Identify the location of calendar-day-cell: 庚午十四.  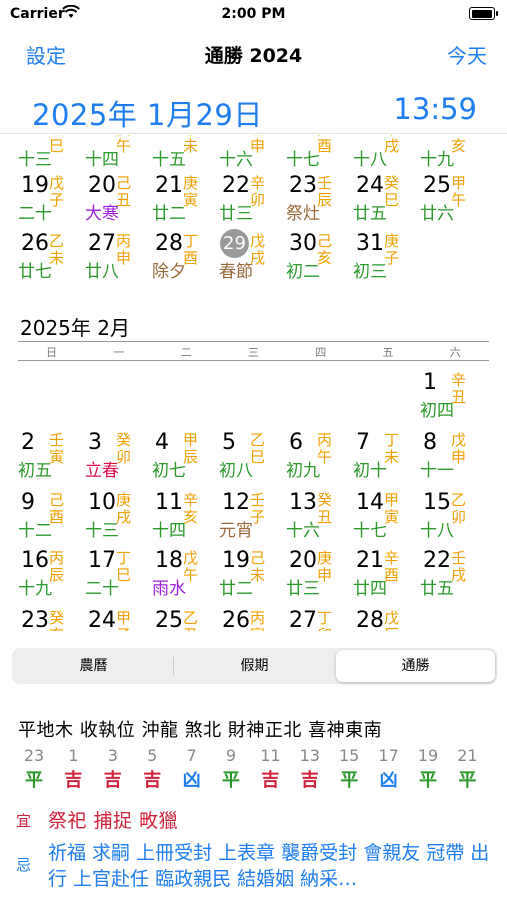
(118, 156).